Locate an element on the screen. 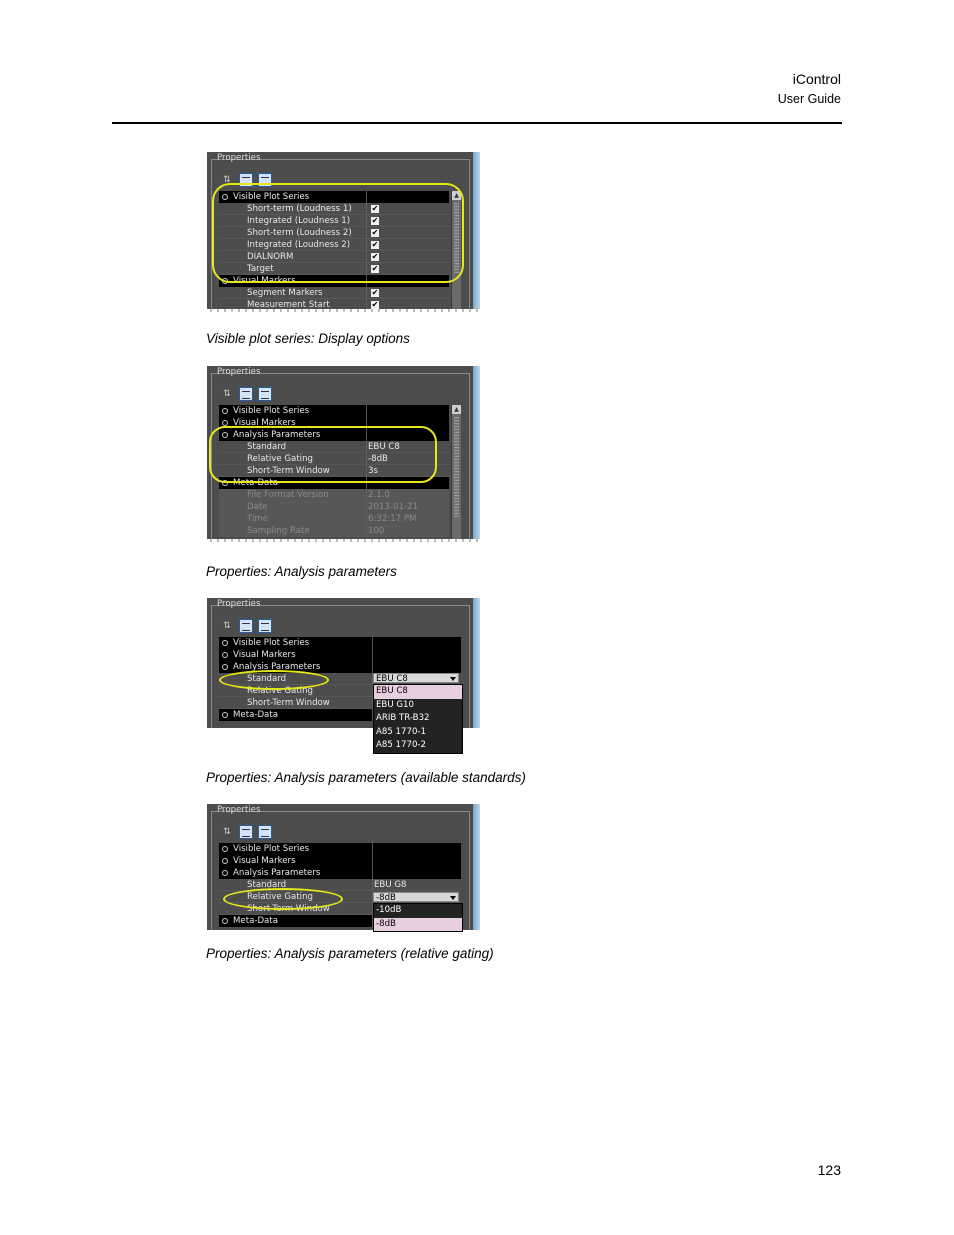 This screenshot has width=954, height=1235. dropdown-option: EBU C8 is located at coordinates (418, 692).